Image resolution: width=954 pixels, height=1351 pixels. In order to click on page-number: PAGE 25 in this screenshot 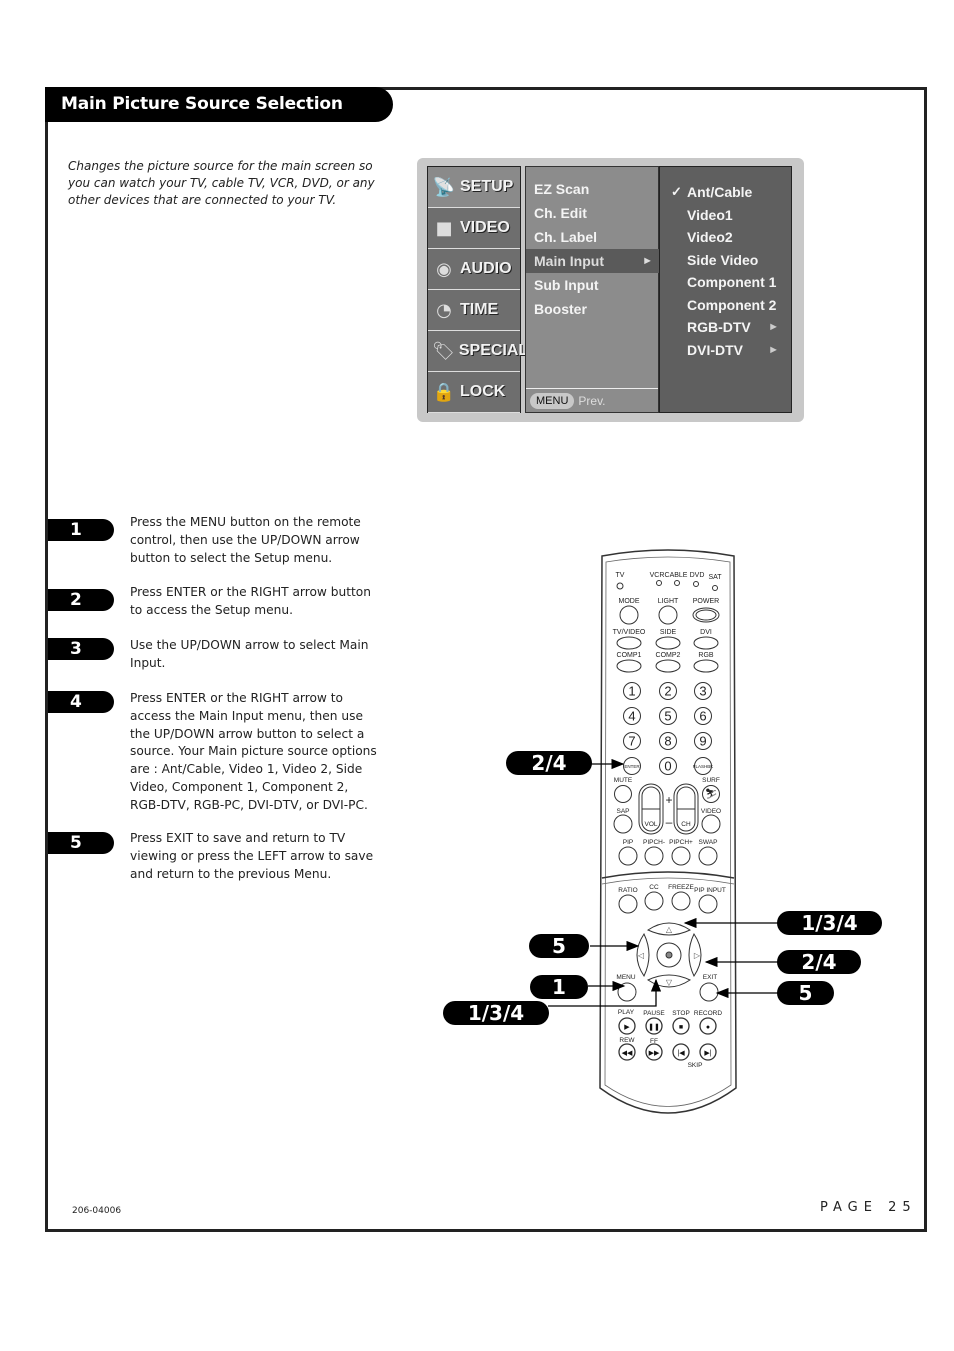, I will do `click(868, 1207)`.